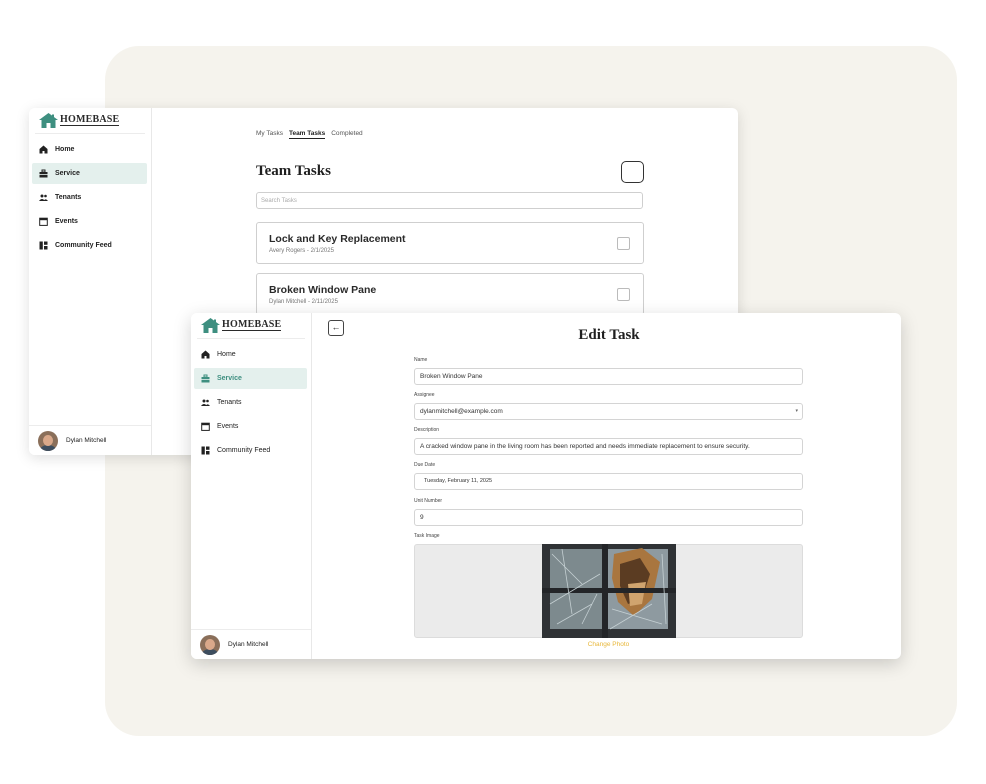  Describe the element at coordinates (307, 134) in the screenshot. I see `tab-team-tasks: Team Tasks` at that location.